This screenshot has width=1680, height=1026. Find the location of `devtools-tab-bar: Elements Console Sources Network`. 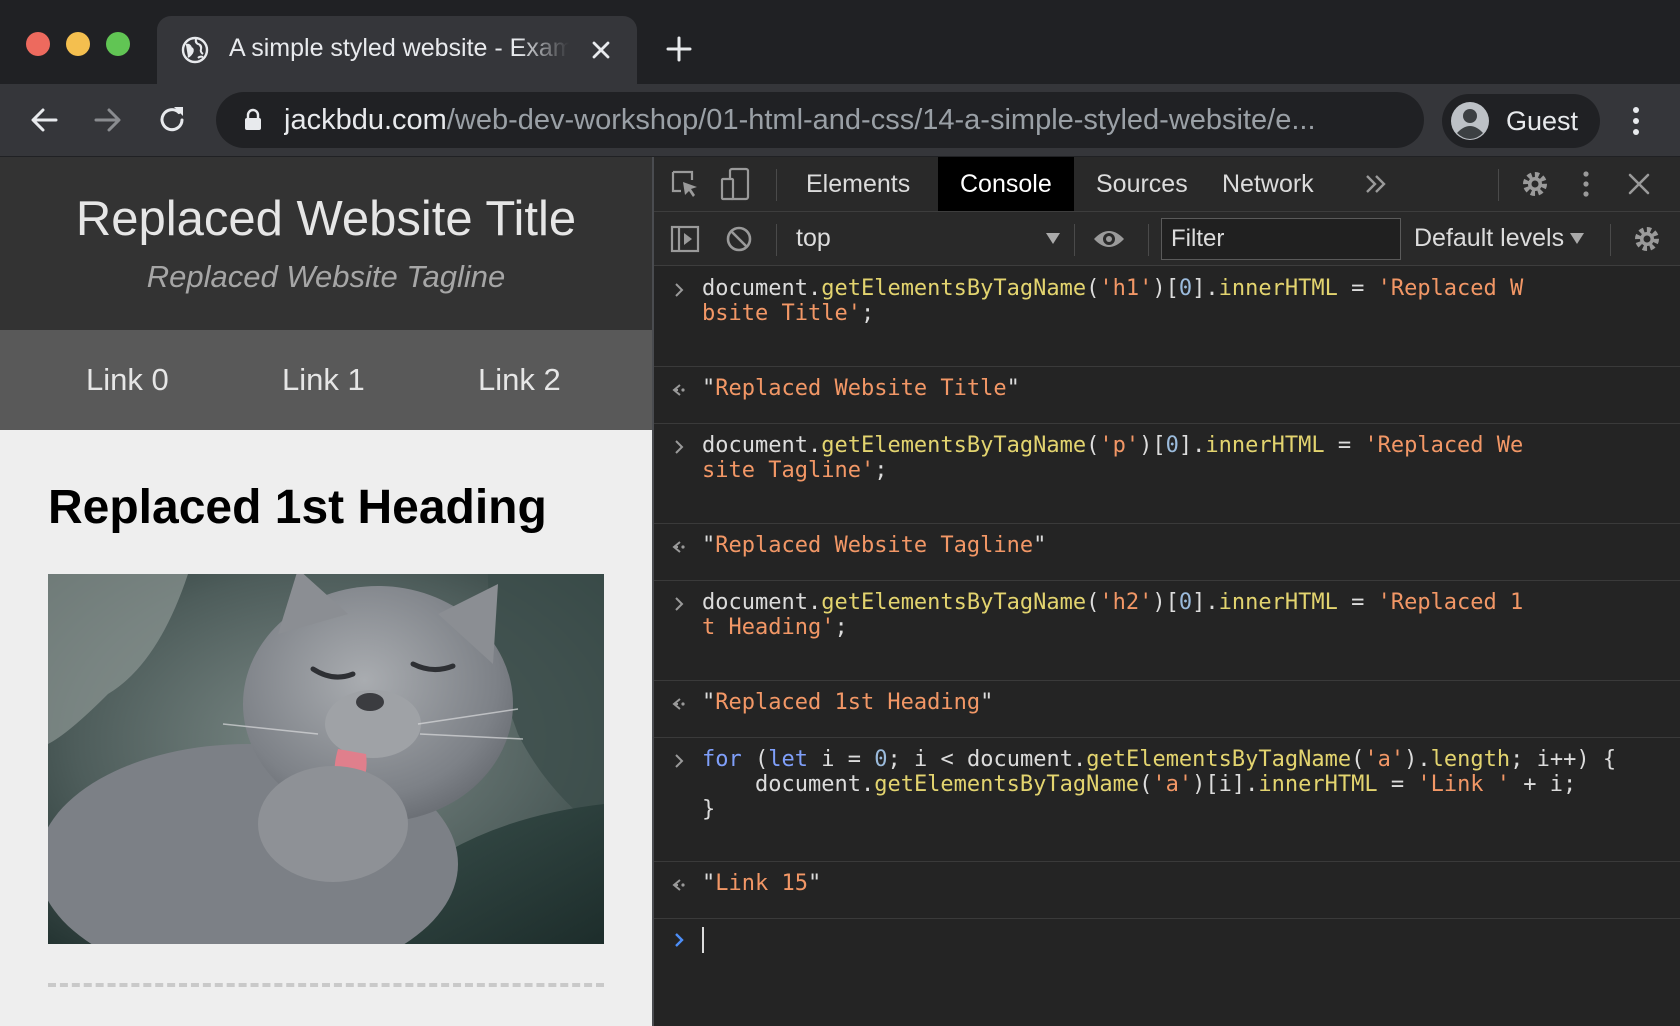

devtools-tab-bar: Elements Console Sources Network is located at coordinates (1167, 184).